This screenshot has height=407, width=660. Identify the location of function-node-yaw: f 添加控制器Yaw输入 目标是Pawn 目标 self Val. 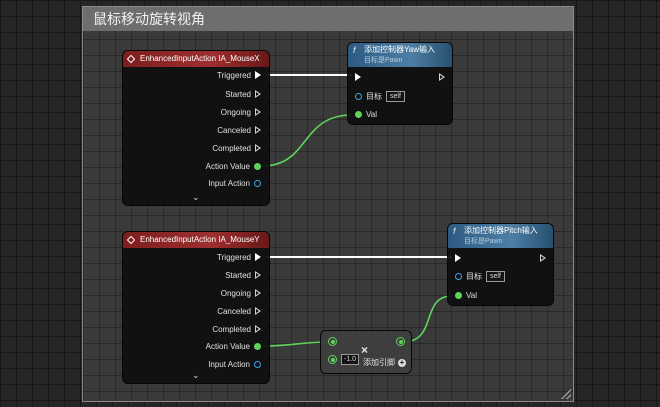
(400, 83).